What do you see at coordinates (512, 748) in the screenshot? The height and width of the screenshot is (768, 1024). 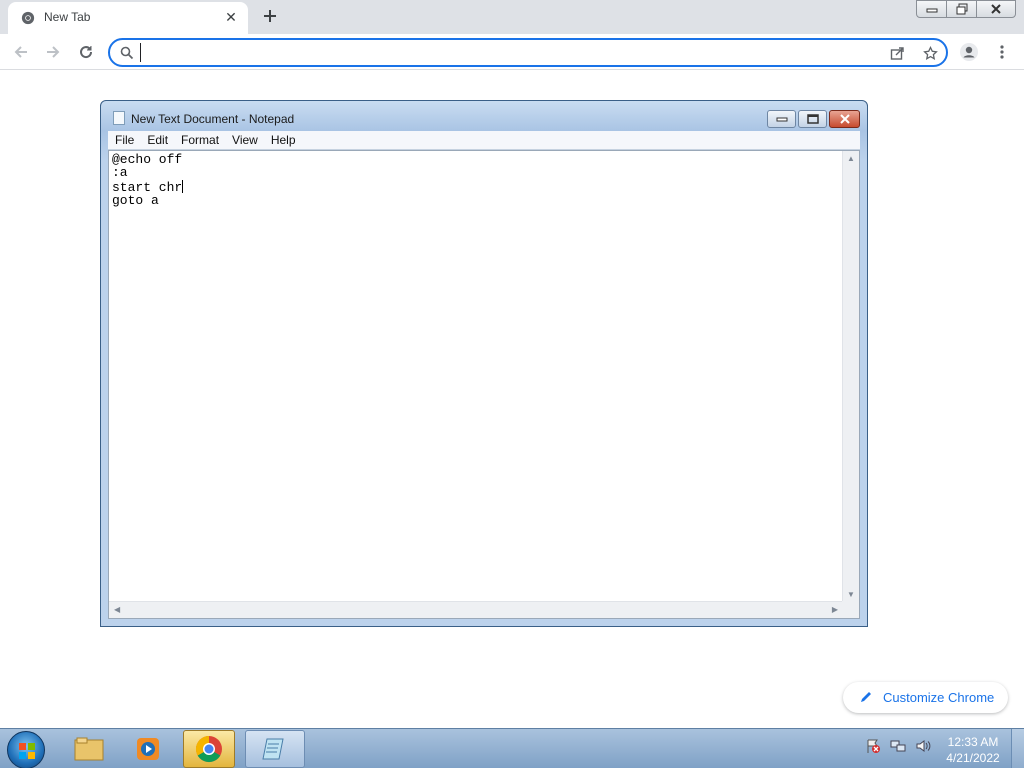 I see `taskbar: 12:33 AM 4/21/2022` at bounding box center [512, 748].